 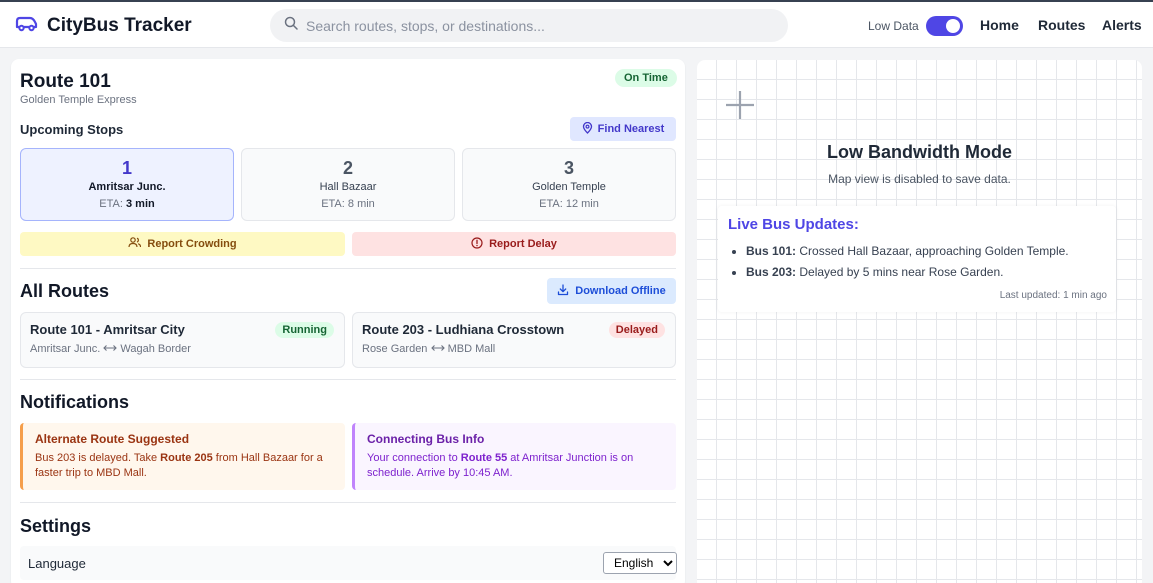 I want to click on route-path: Rose Garden MBD Mall, so click(x=428, y=349).